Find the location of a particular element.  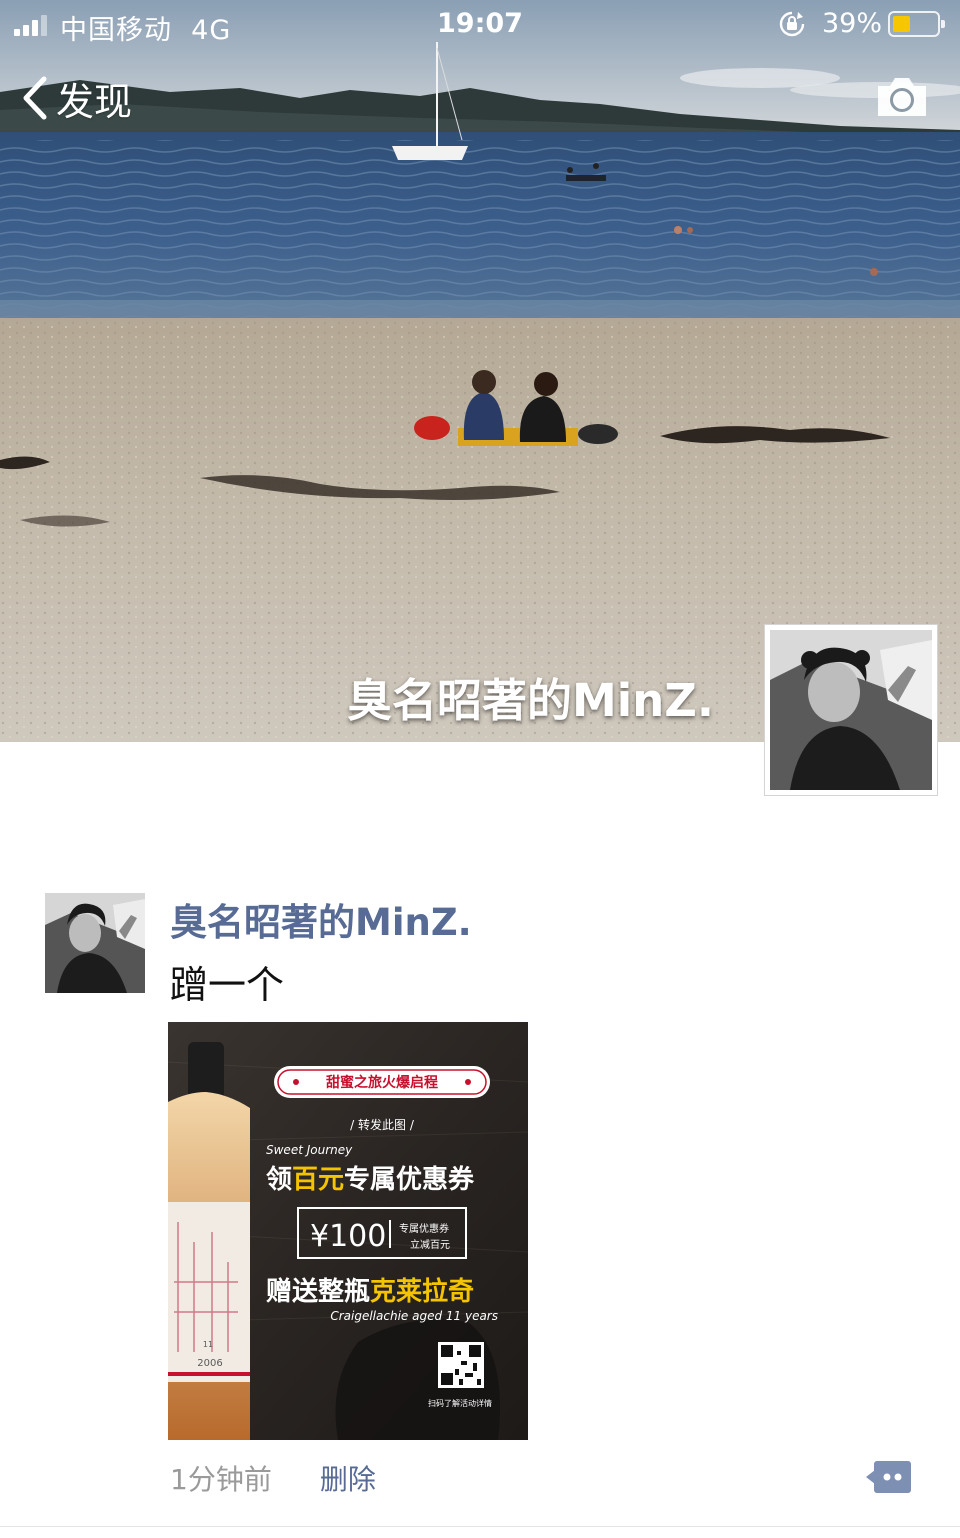

headline-highlight: 百元 is located at coordinates (318, 1180).